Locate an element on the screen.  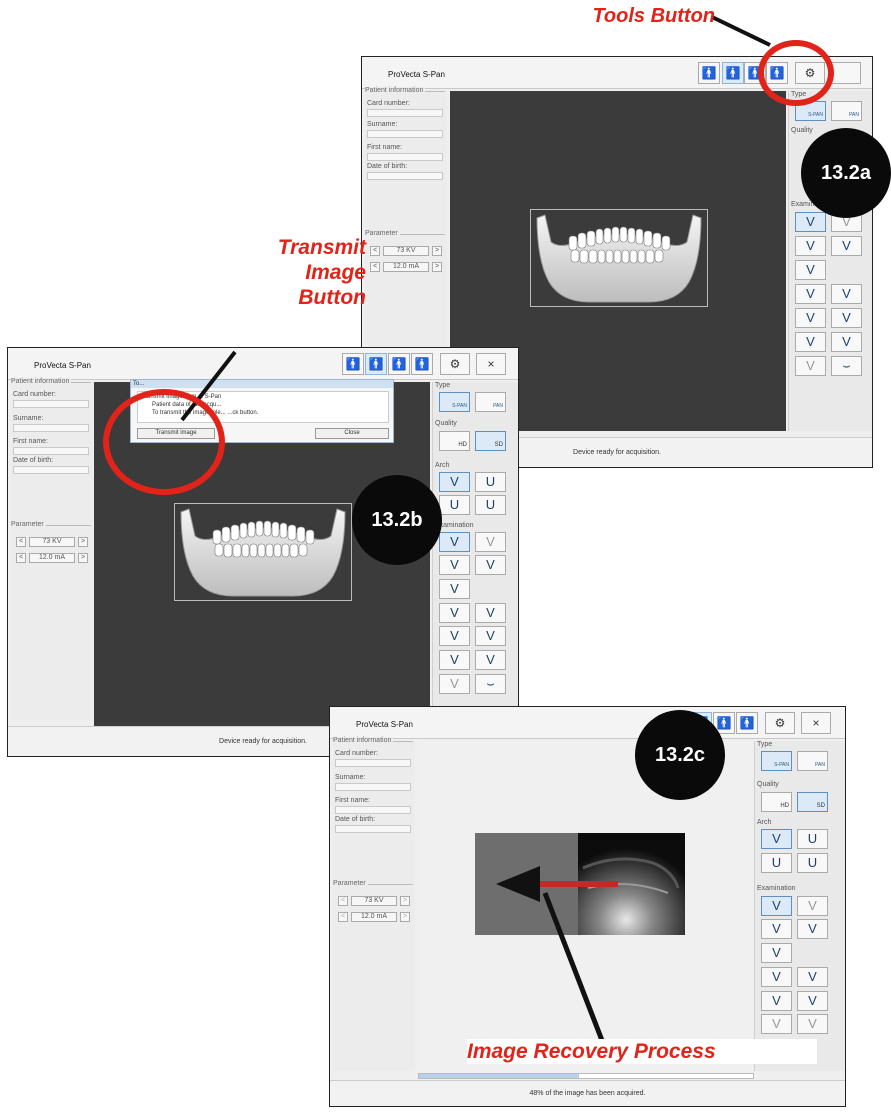
status-bar: 48% of the image has been acquired. is located at coordinates (587, 1093).